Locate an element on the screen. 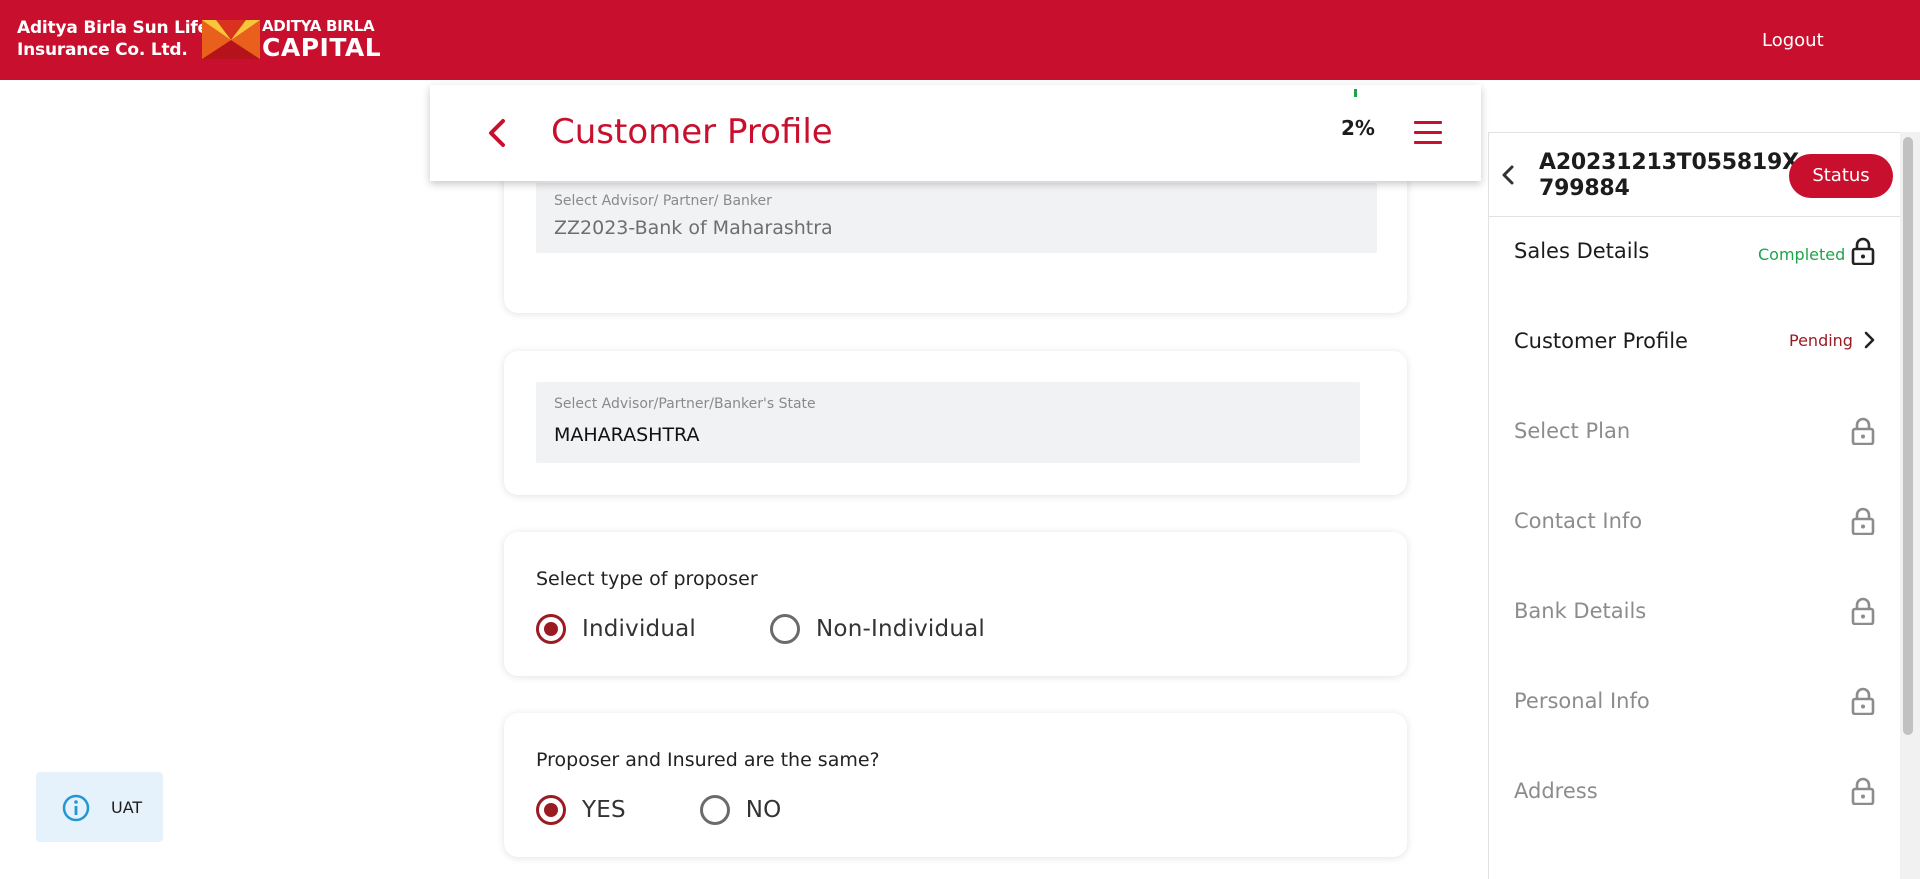 This screenshot has height=879, width=1920. sidebar-header: A20231213T055819X 799884 Status is located at coordinates (1695, 175).